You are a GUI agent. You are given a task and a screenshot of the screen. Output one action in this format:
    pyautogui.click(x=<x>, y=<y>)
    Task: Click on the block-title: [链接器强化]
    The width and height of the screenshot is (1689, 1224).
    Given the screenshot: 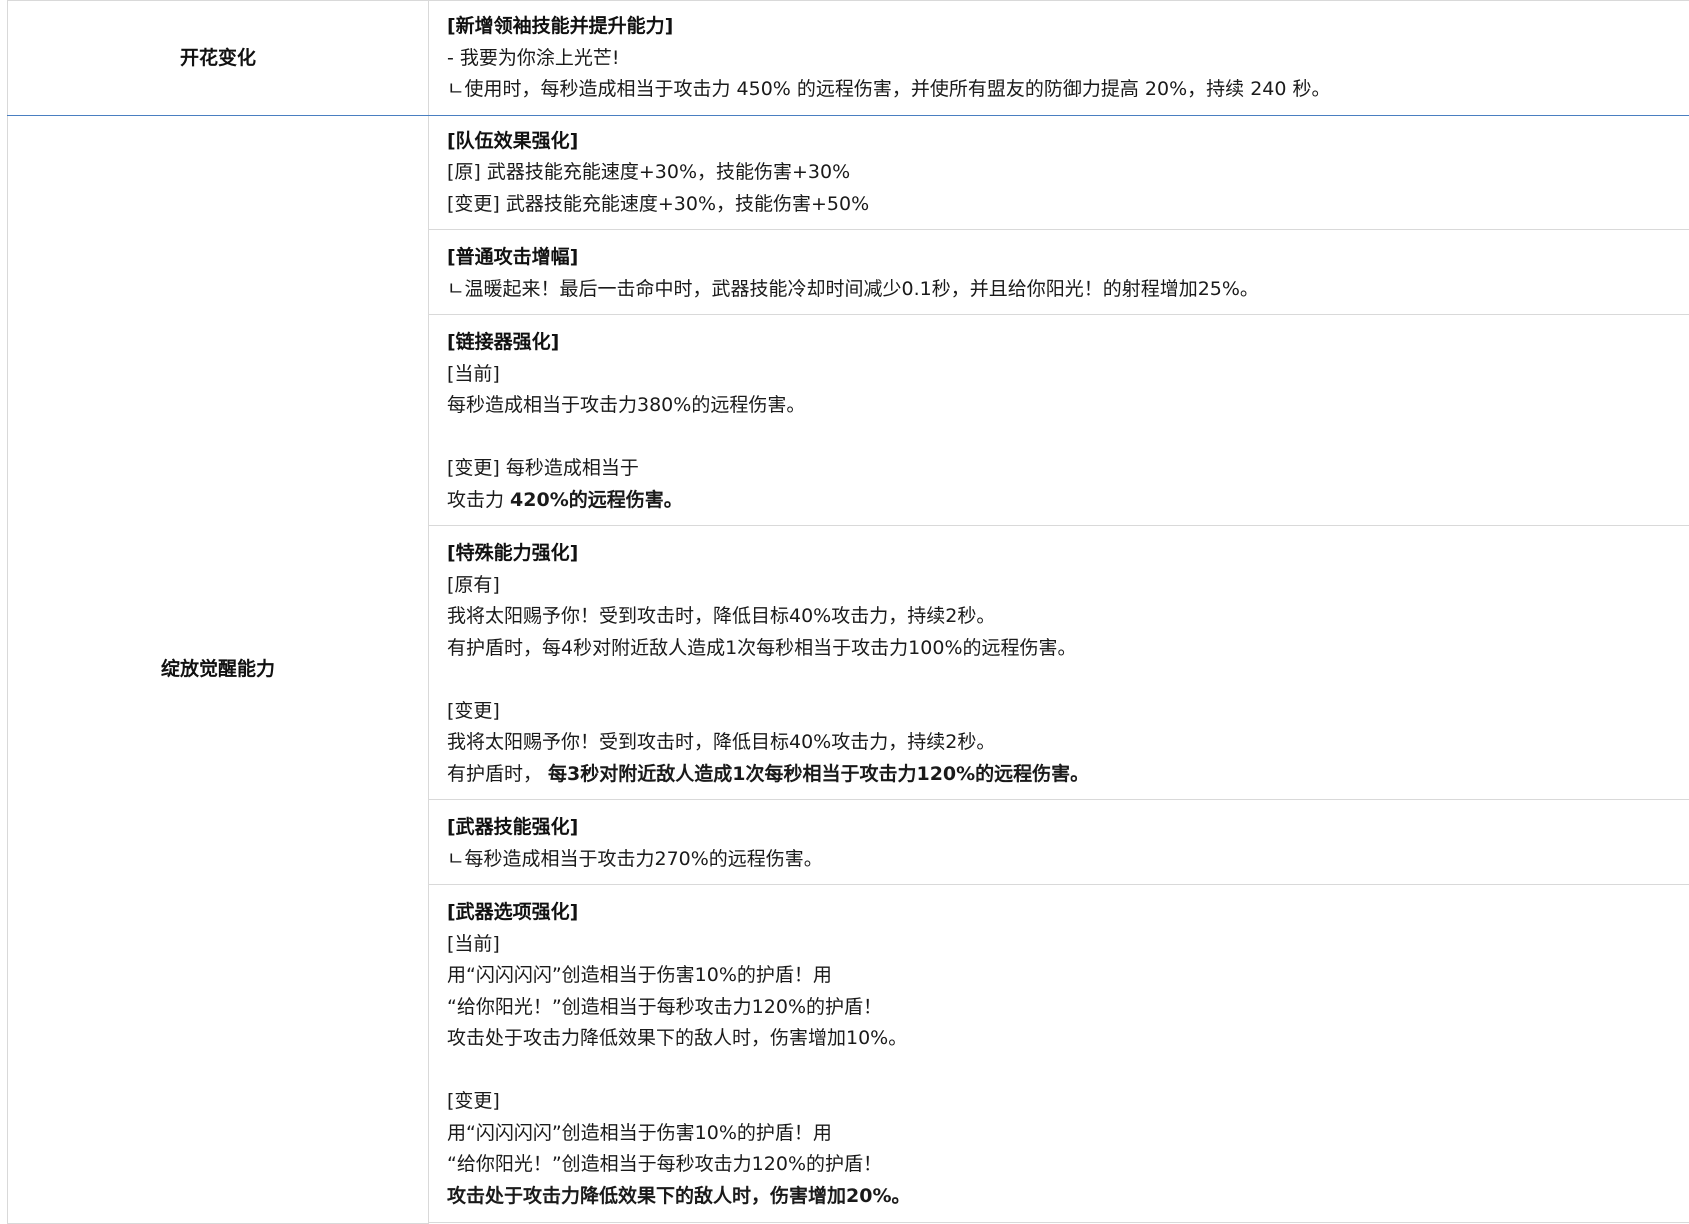 What is the action you would take?
    pyautogui.click(x=1059, y=343)
    